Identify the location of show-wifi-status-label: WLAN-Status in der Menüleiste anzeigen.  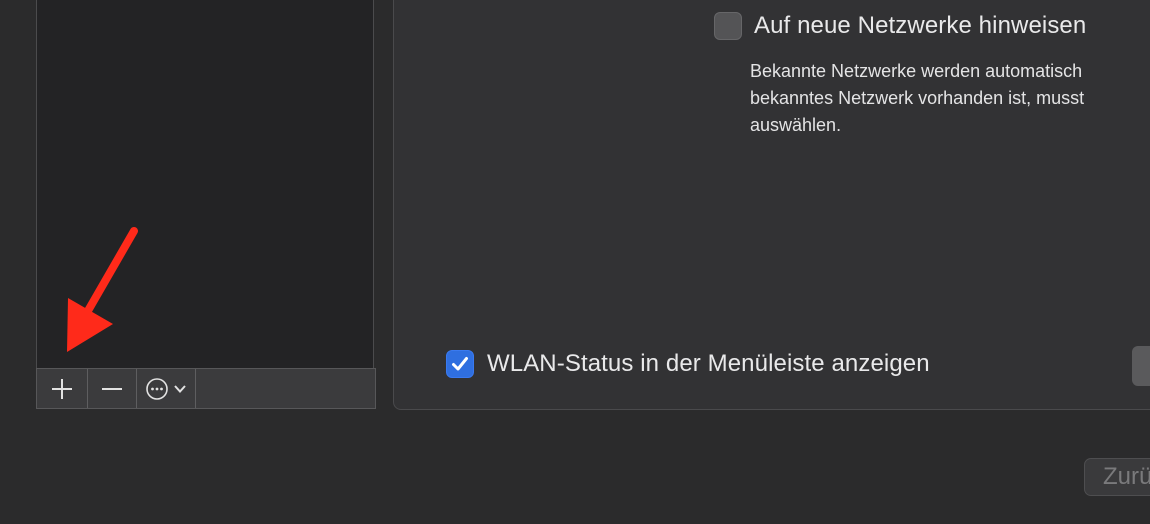
(708, 364).